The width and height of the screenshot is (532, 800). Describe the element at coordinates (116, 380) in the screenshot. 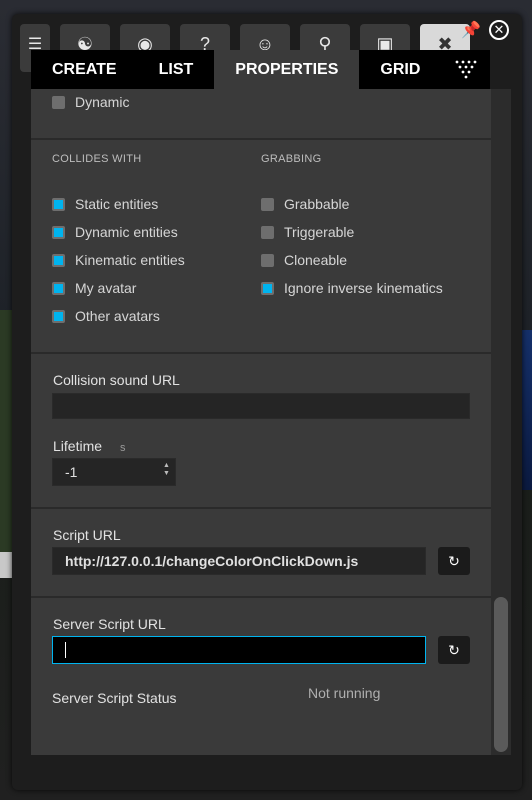

I see `collision-sound-label: Collision sound URL` at that location.